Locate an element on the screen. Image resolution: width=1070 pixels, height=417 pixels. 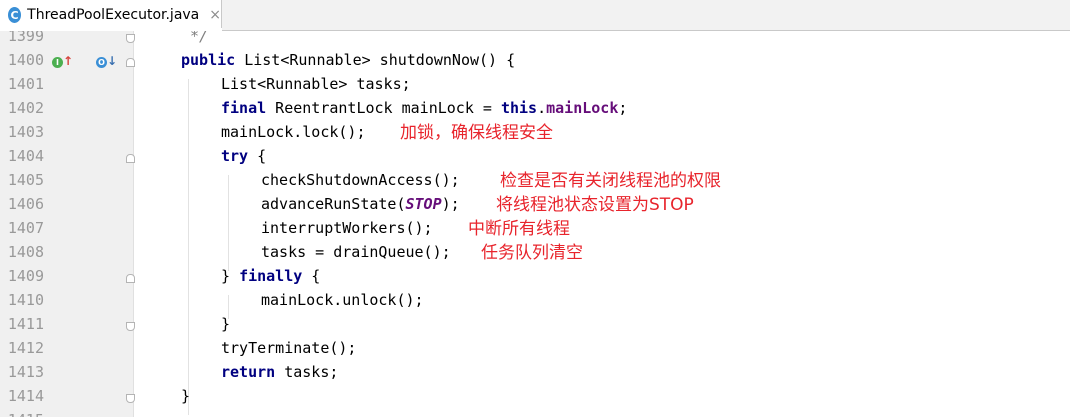
line-number: 1414 is located at coordinates (25, 396).